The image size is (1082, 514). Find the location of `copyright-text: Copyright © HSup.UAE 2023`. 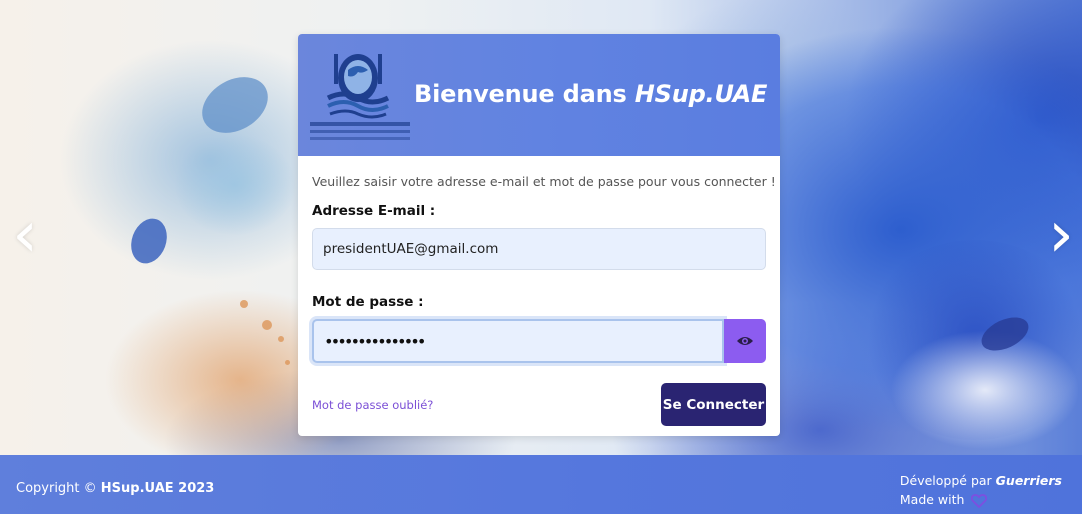

copyright-text: Copyright © HSup.UAE 2023 is located at coordinates (115, 488).